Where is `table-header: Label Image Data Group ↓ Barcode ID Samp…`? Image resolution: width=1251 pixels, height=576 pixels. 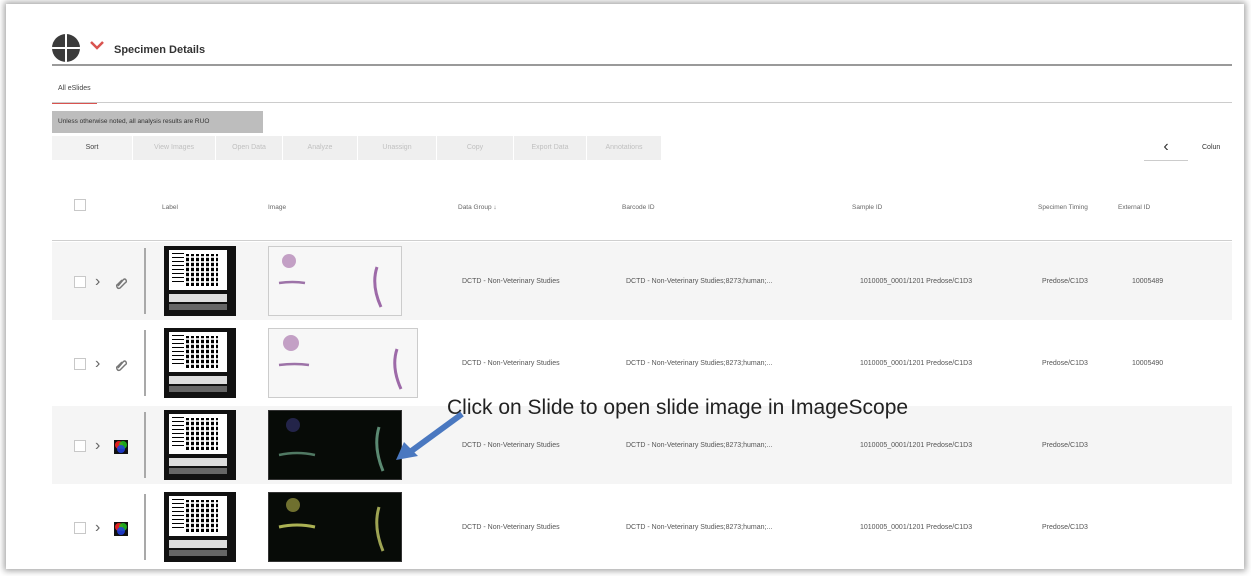
table-header: Label Image Data Group ↓ Barcode ID Samp… is located at coordinates (642, 212).